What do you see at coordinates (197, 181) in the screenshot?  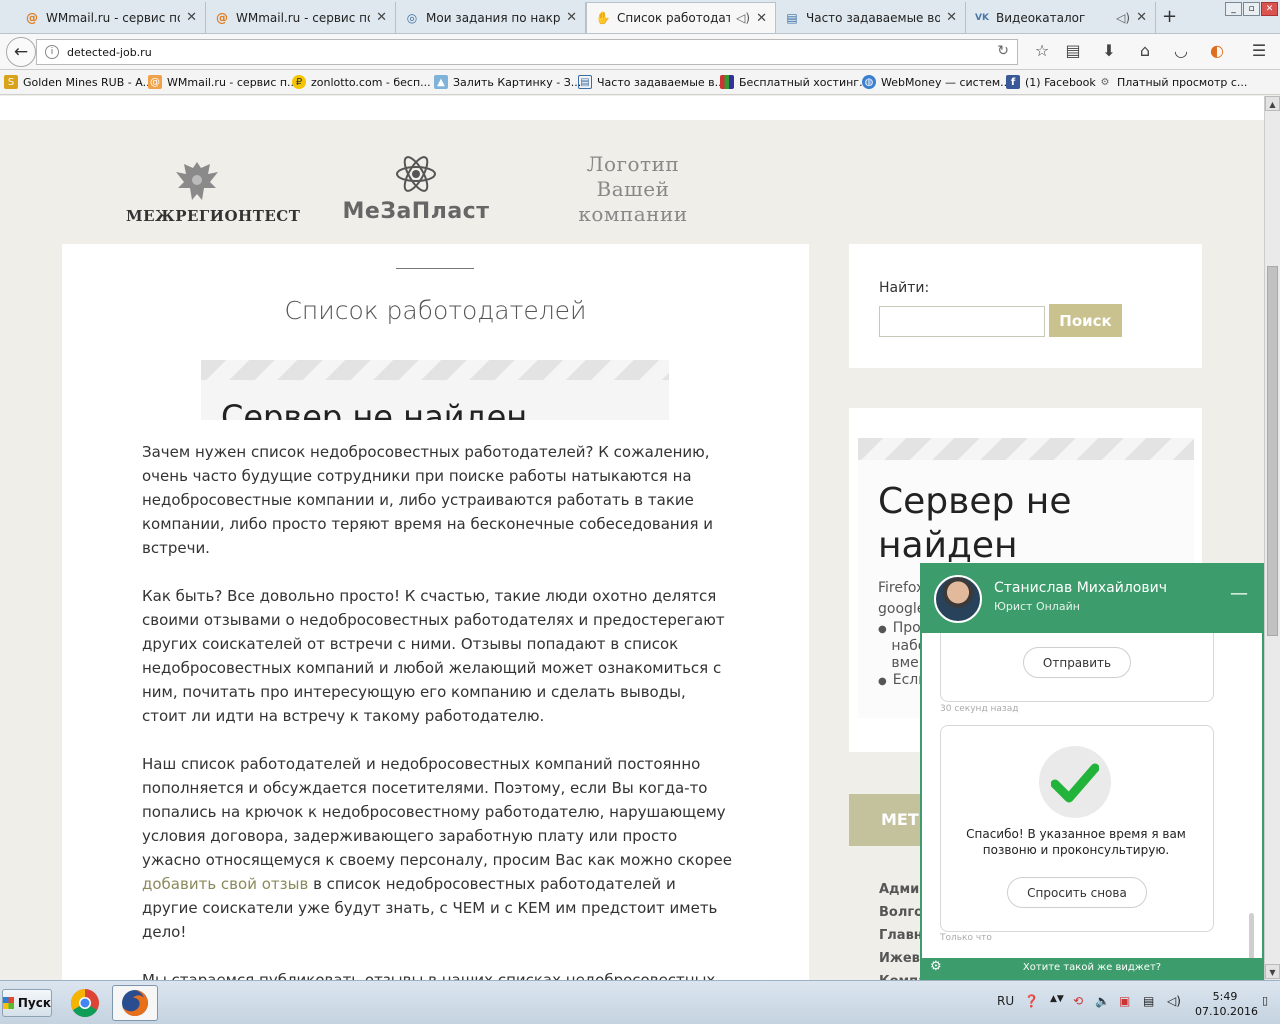 I see `eagle-icon` at bounding box center [197, 181].